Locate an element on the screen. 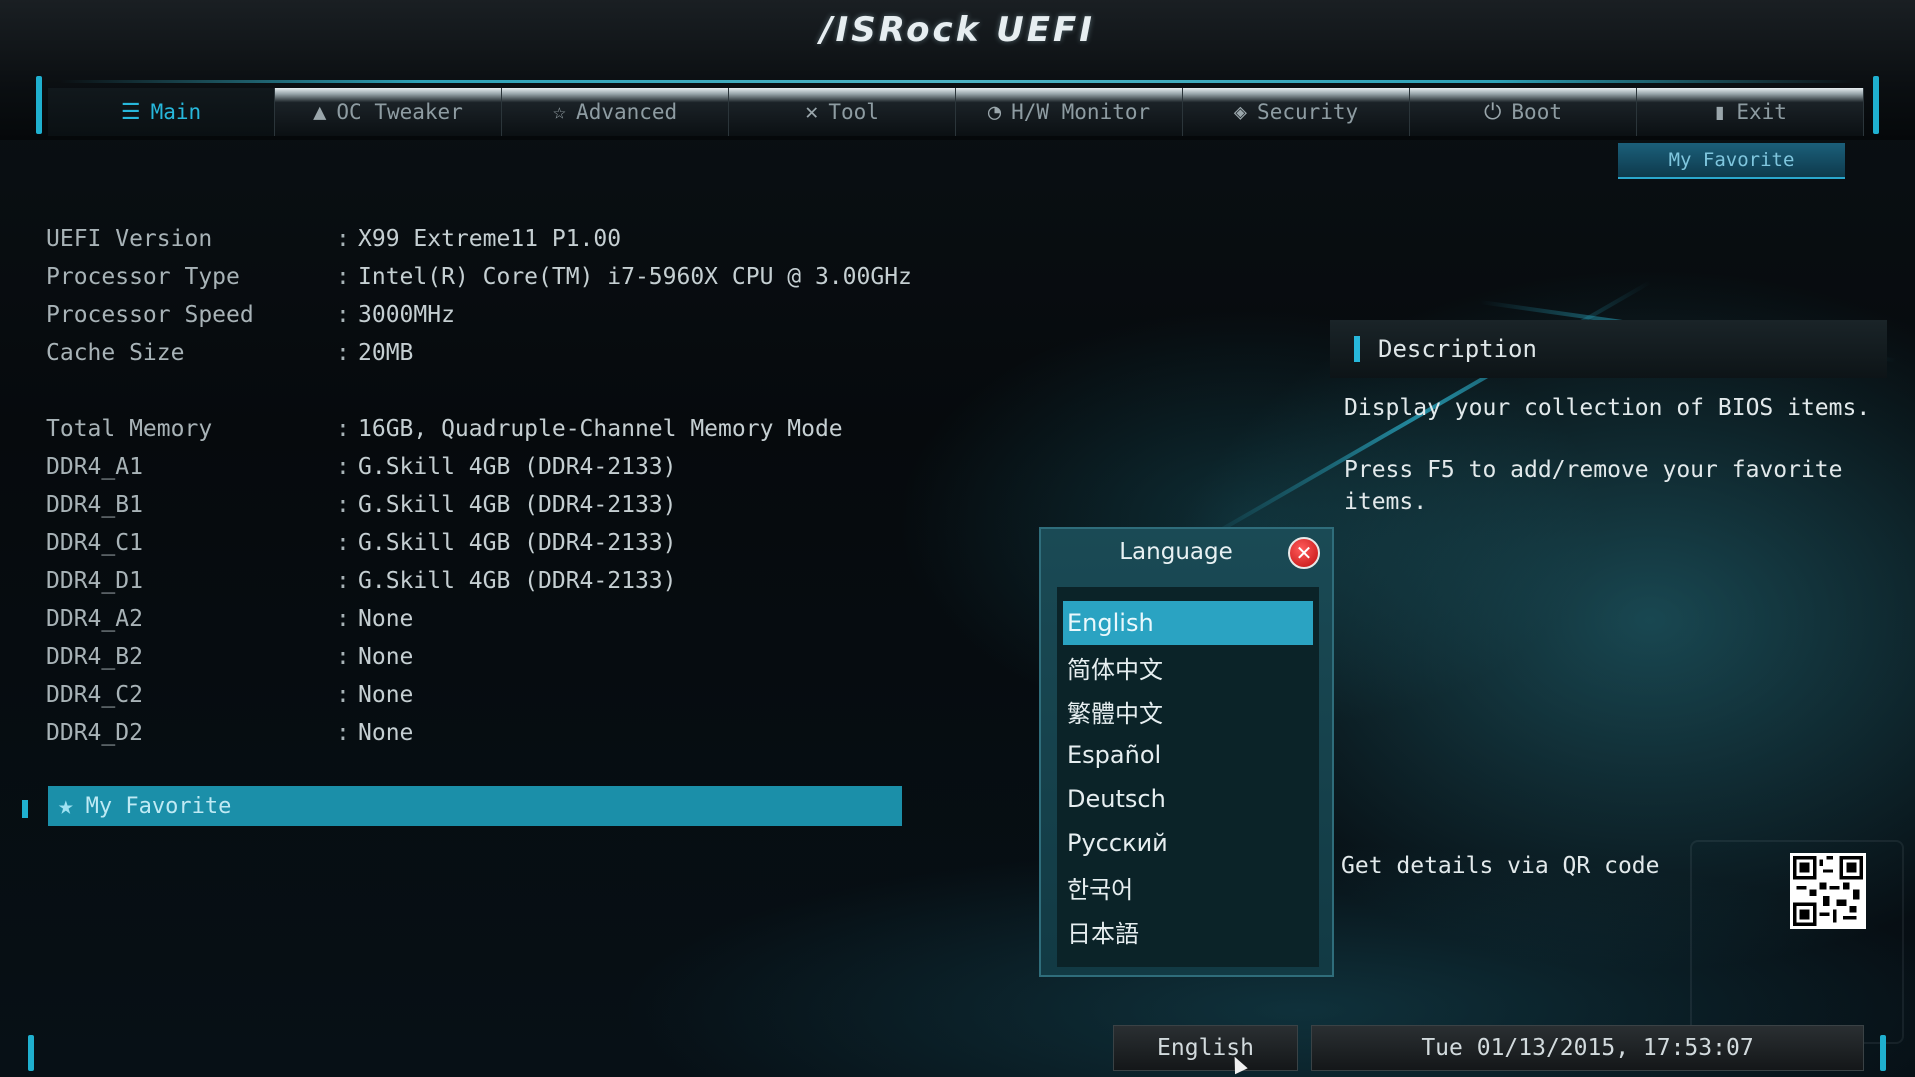  info-label: Processor Type is located at coordinates (143, 277).